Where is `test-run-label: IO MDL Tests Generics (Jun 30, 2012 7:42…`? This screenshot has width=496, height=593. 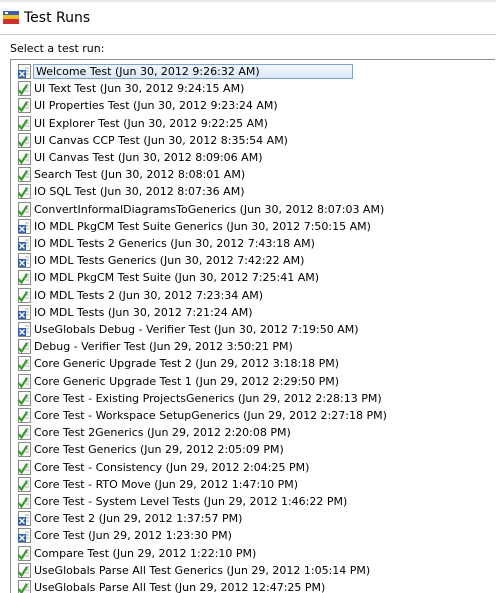 test-run-label: IO MDL Tests Generics (Jun 30, 2012 7:42… is located at coordinates (169, 261).